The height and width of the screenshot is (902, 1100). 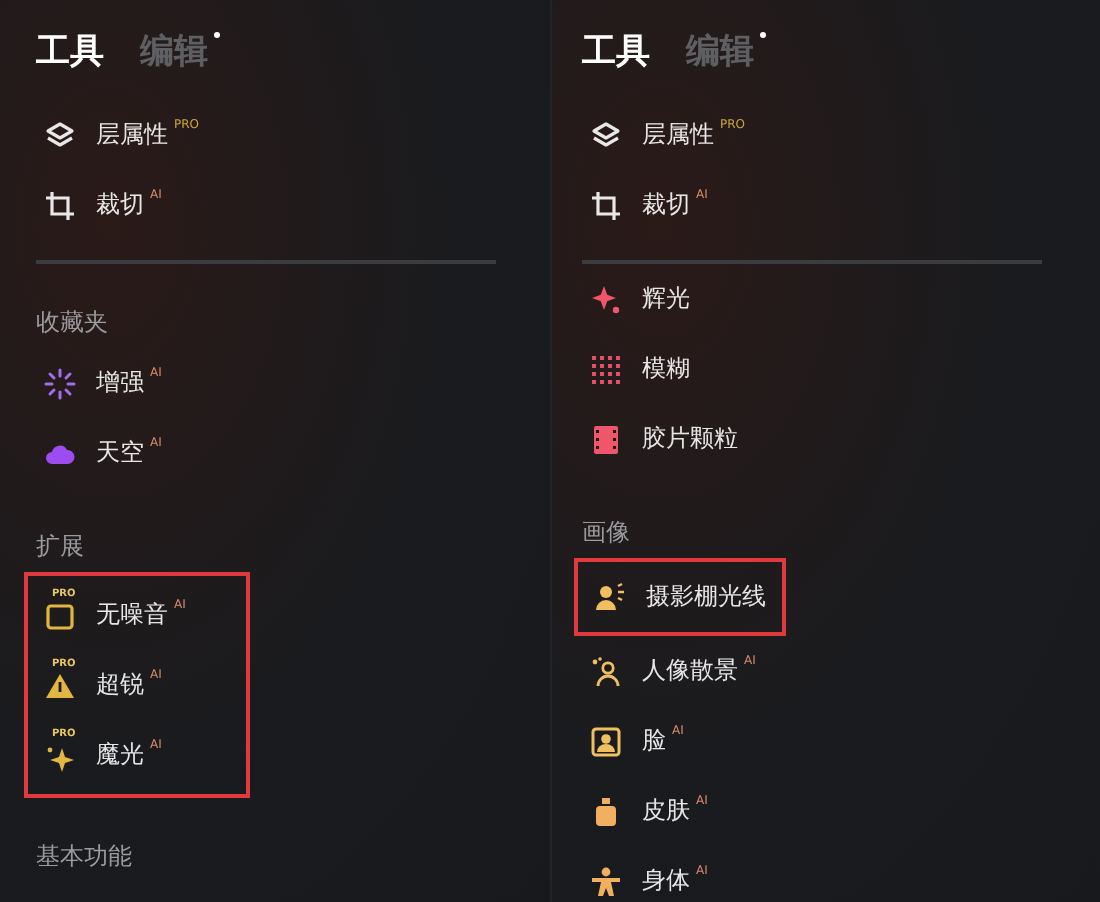 I want to click on warning-icon, so click(x=60, y=685).